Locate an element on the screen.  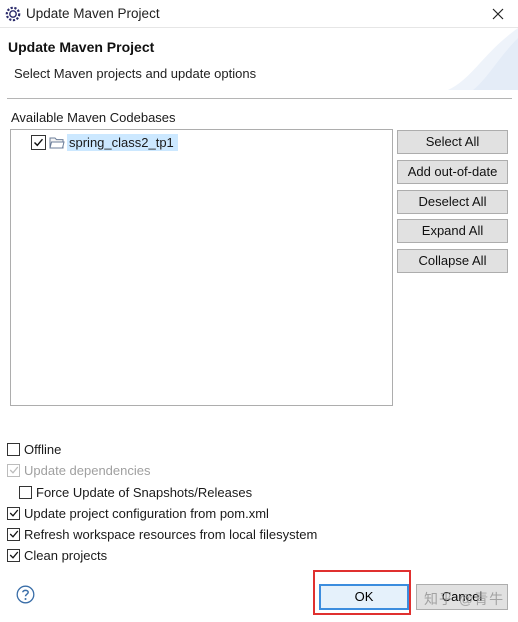
force-update-option: Force Update of Snapshots/Releases is located at coordinates (135, 492).